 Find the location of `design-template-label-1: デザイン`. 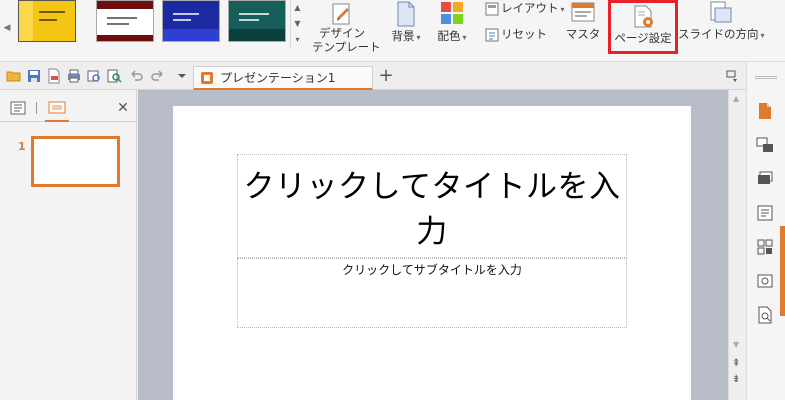

design-template-label-1: デザイン is located at coordinates (342, 33).